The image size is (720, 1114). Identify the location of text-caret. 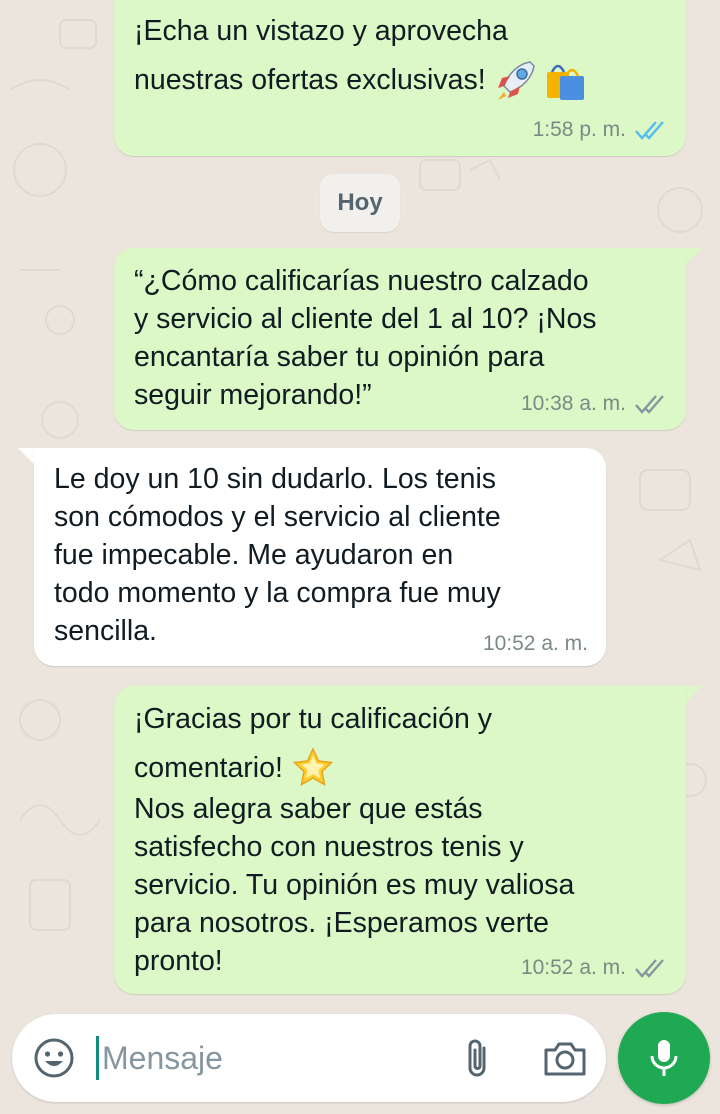
(97, 1058).